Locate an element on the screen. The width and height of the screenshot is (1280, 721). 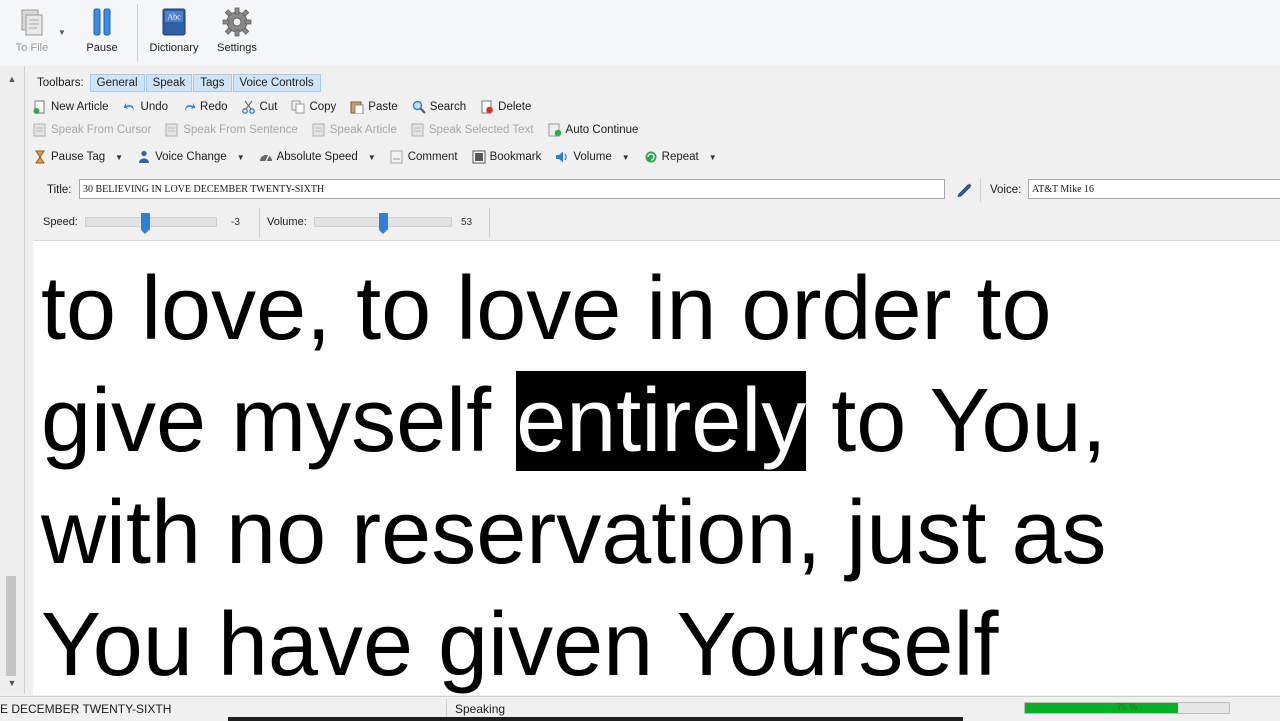
new-article-label: New Article is located at coordinates (80, 107).